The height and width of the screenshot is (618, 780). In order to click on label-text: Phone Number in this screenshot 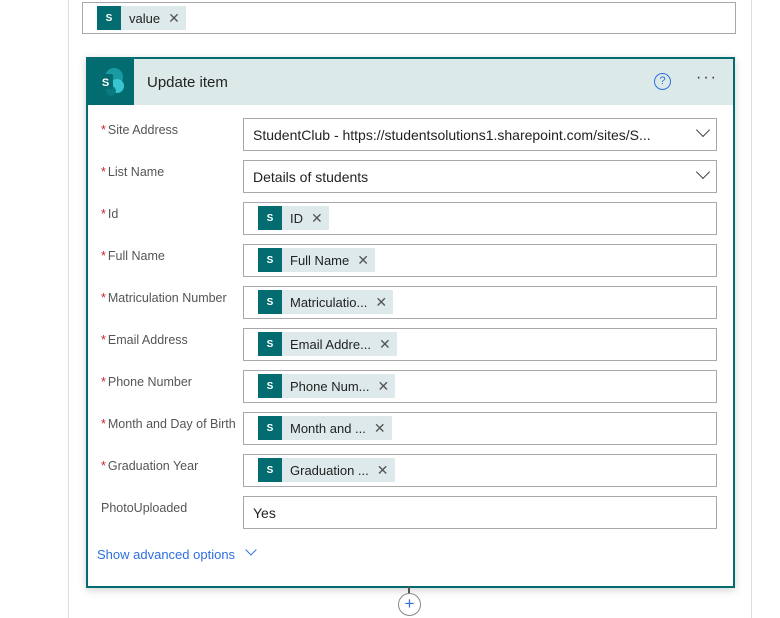, I will do `click(149, 382)`.